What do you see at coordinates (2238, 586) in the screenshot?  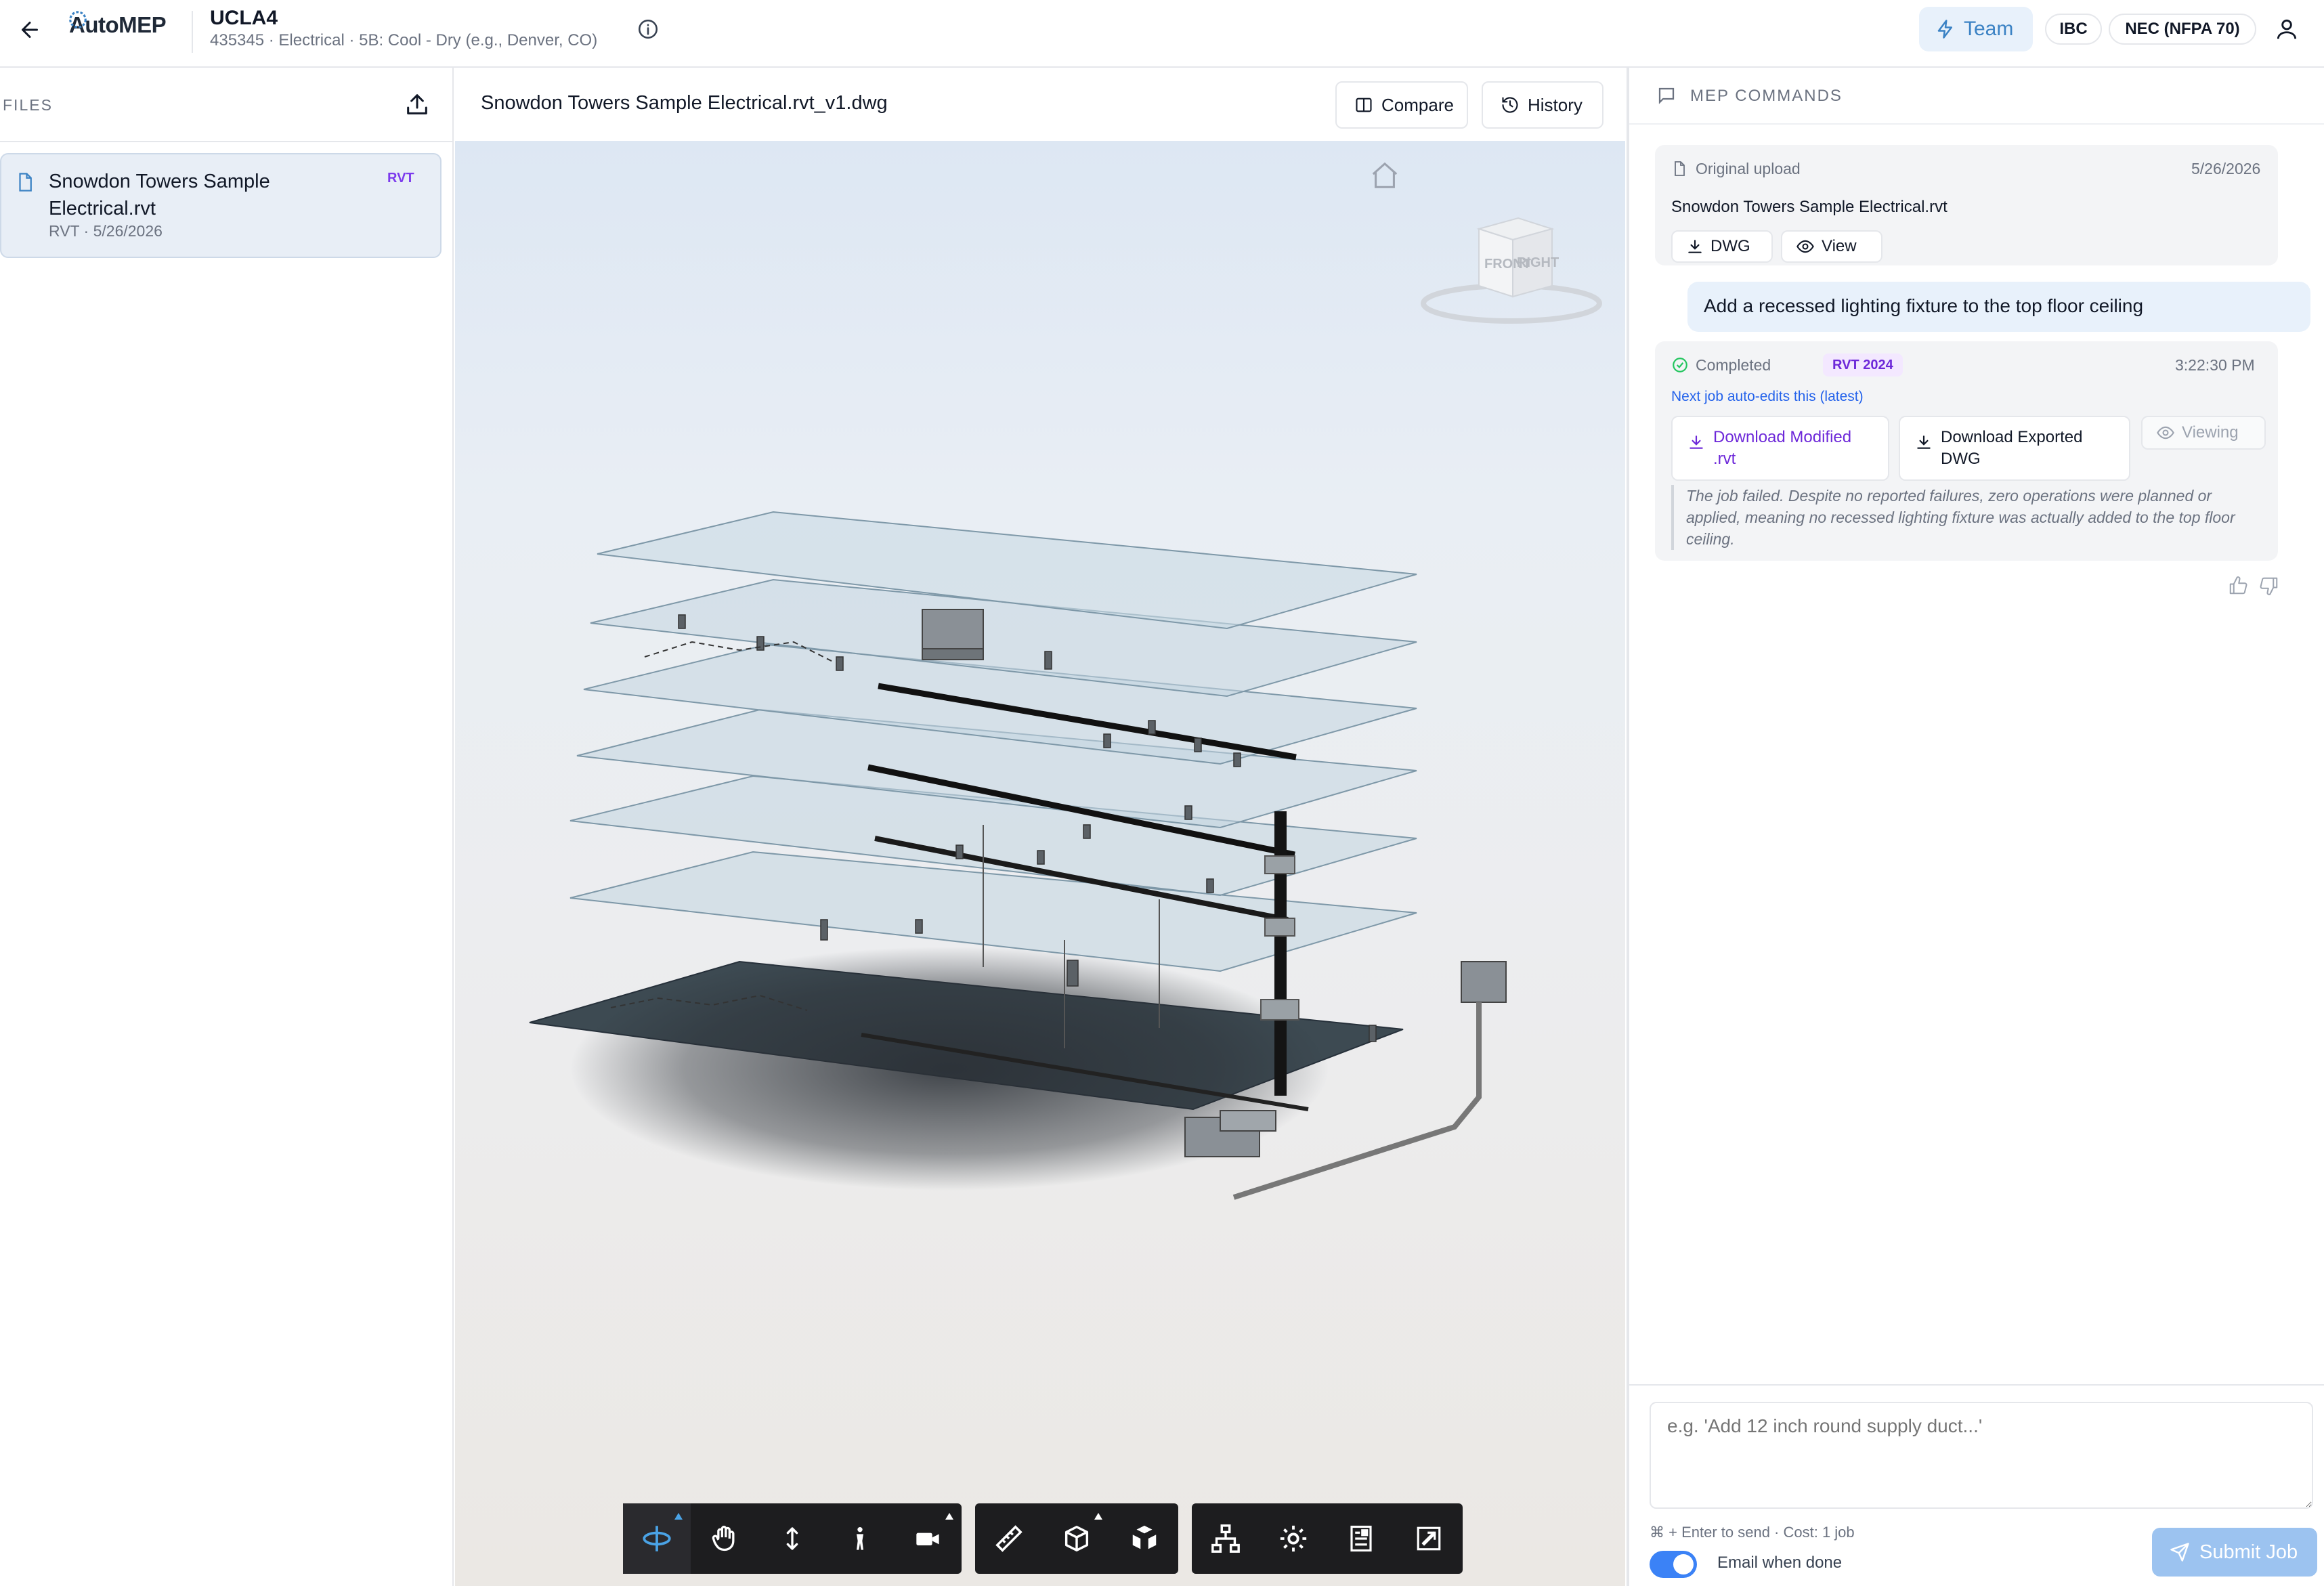 I see `thumbs-up-icon` at bounding box center [2238, 586].